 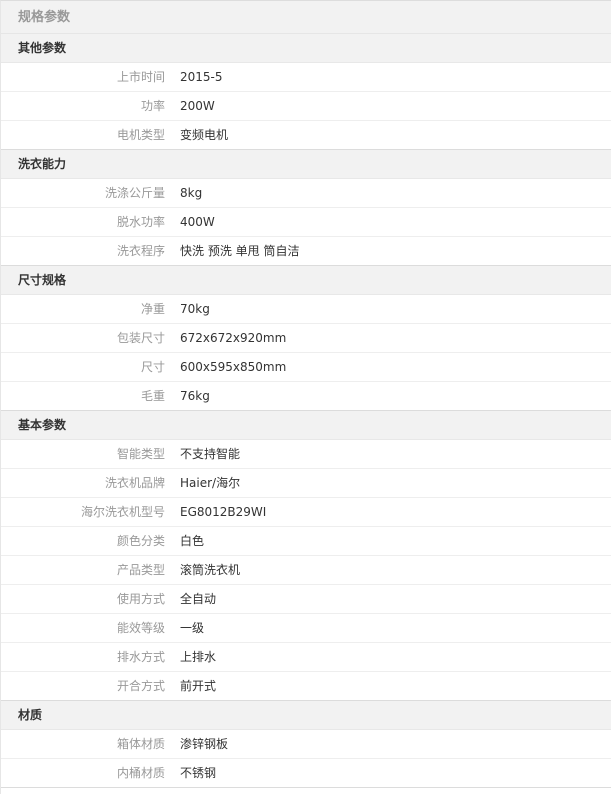 What do you see at coordinates (306, 251) in the screenshot?
I see `spec-row: 洗衣程序 快洗 预洗 单甩 筒自洁` at bounding box center [306, 251].